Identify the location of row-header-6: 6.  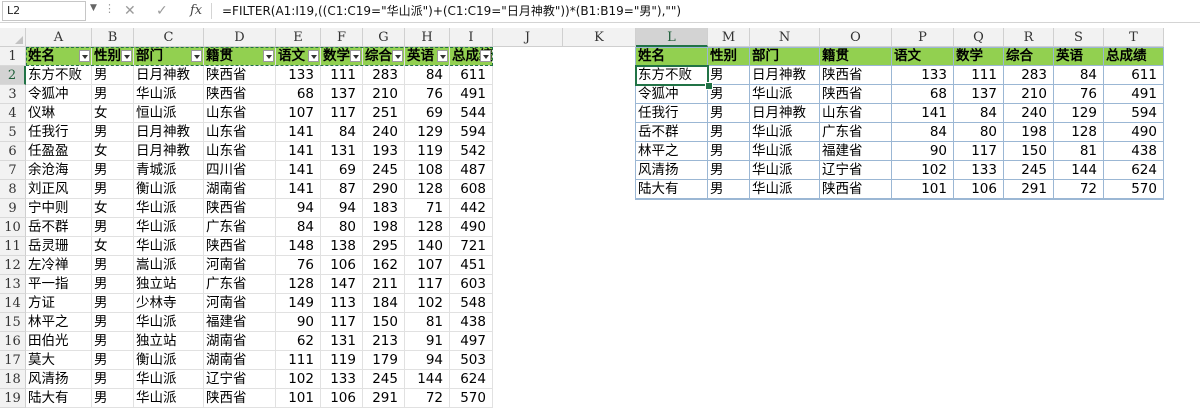
(13, 151).